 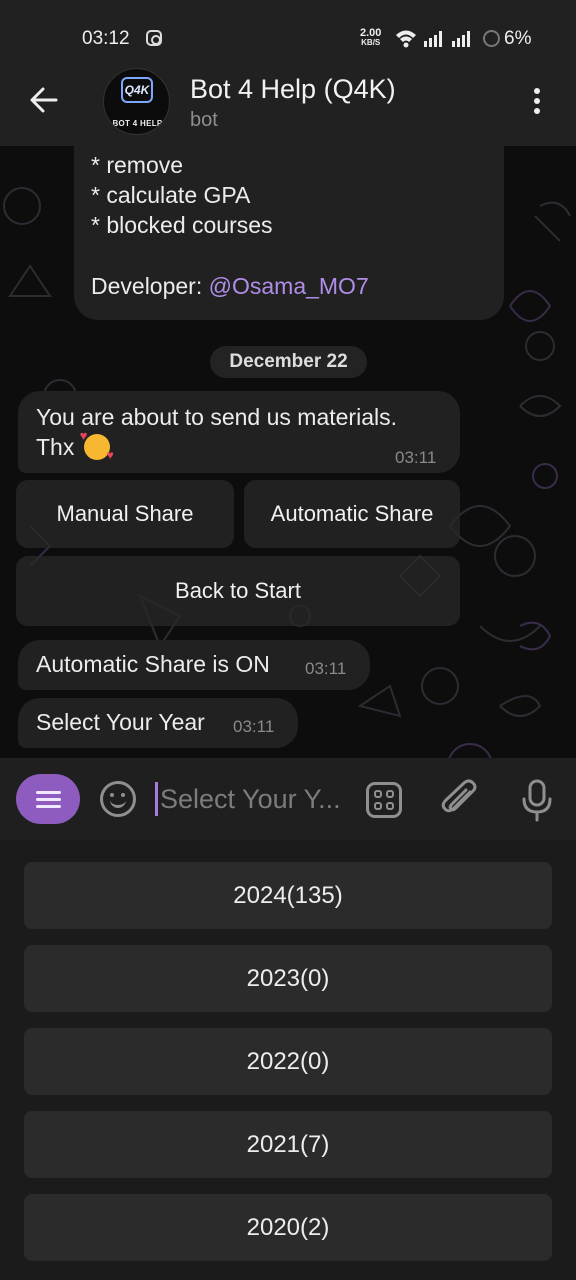 I want to click on back-to-start-button: Back to Start, so click(x=238, y=591).